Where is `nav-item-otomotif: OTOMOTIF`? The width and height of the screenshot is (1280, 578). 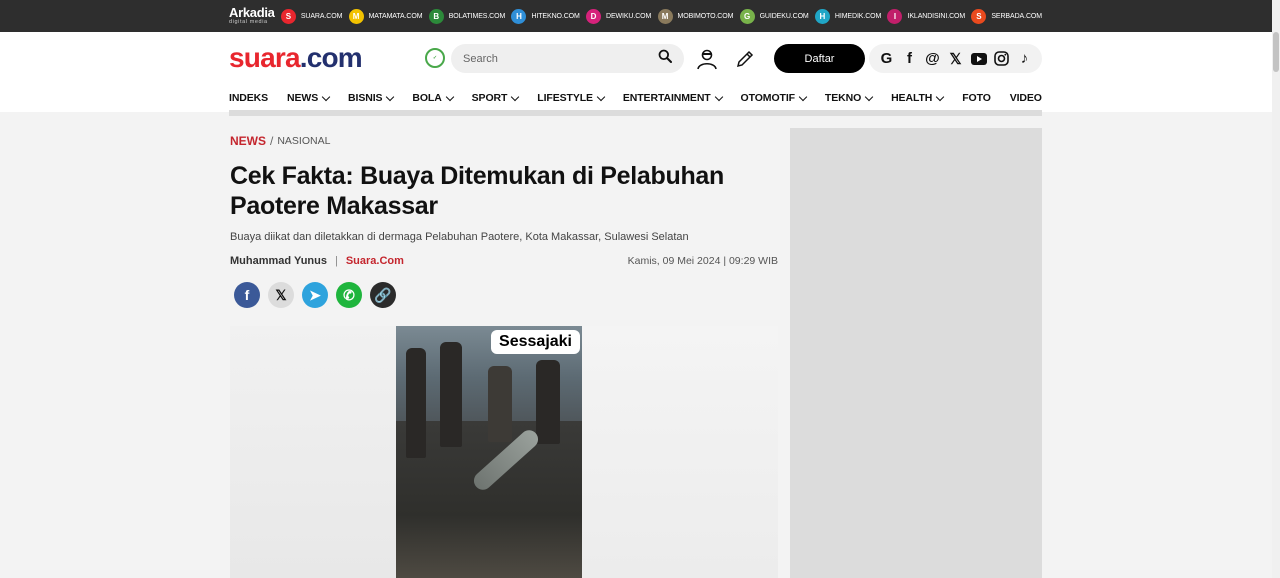 nav-item-otomotif: OTOMOTIF is located at coordinates (774, 98).